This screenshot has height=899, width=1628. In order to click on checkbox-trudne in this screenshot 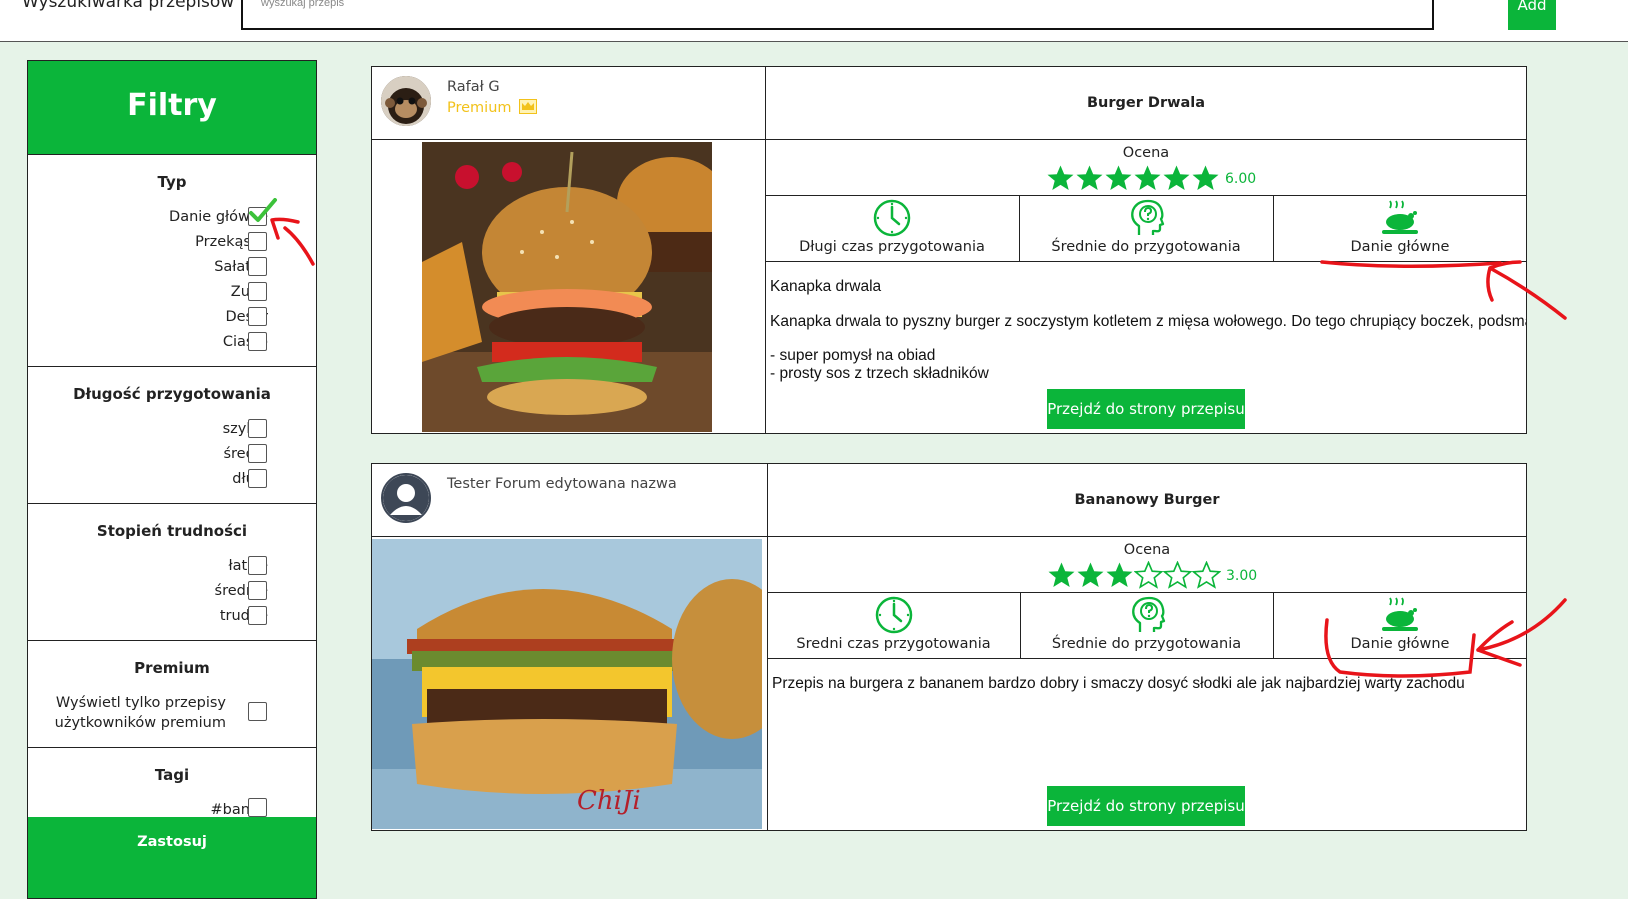, I will do `click(257, 615)`.